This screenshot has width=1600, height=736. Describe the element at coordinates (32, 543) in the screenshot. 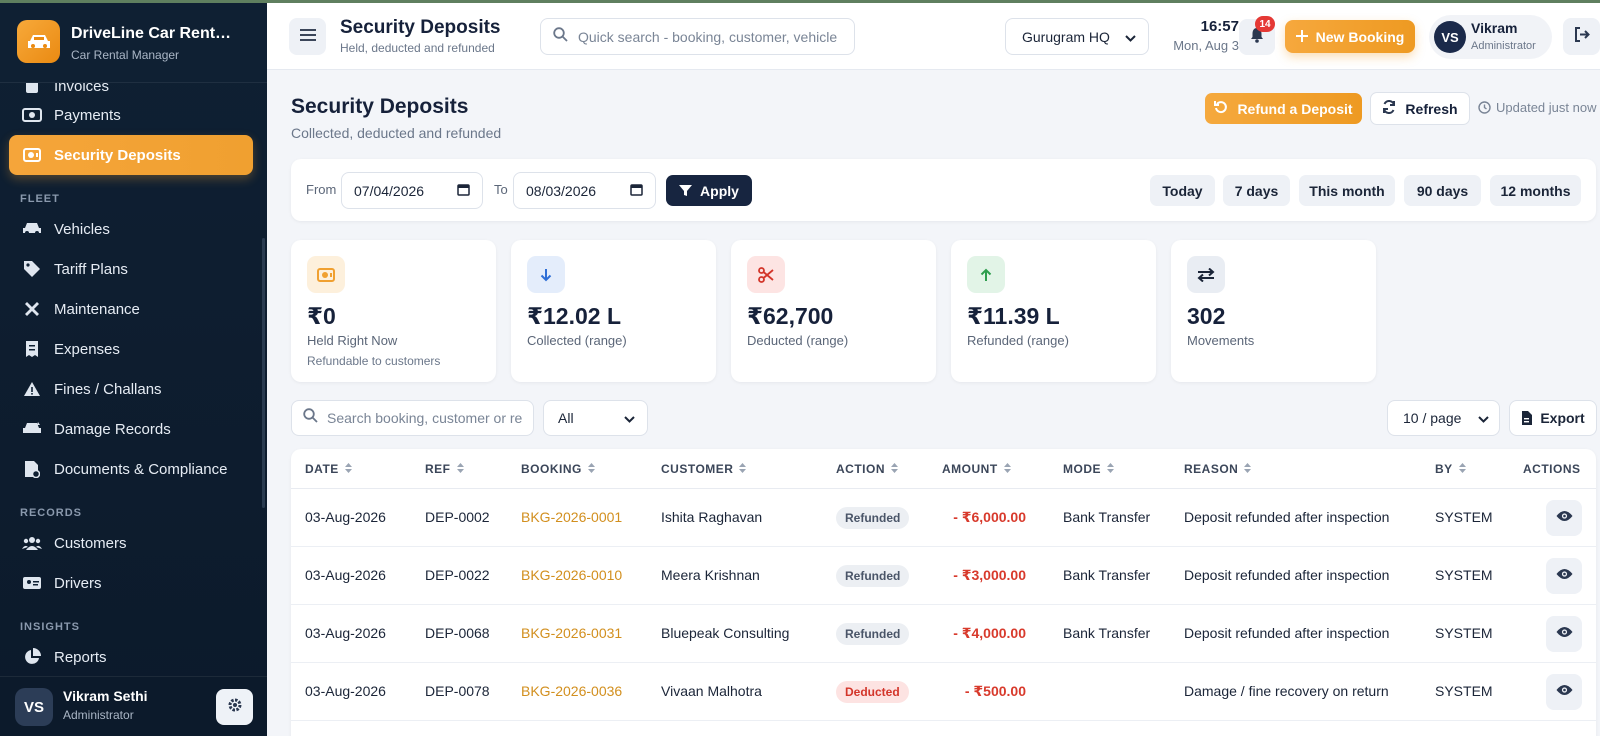

I see `users-icon` at that location.